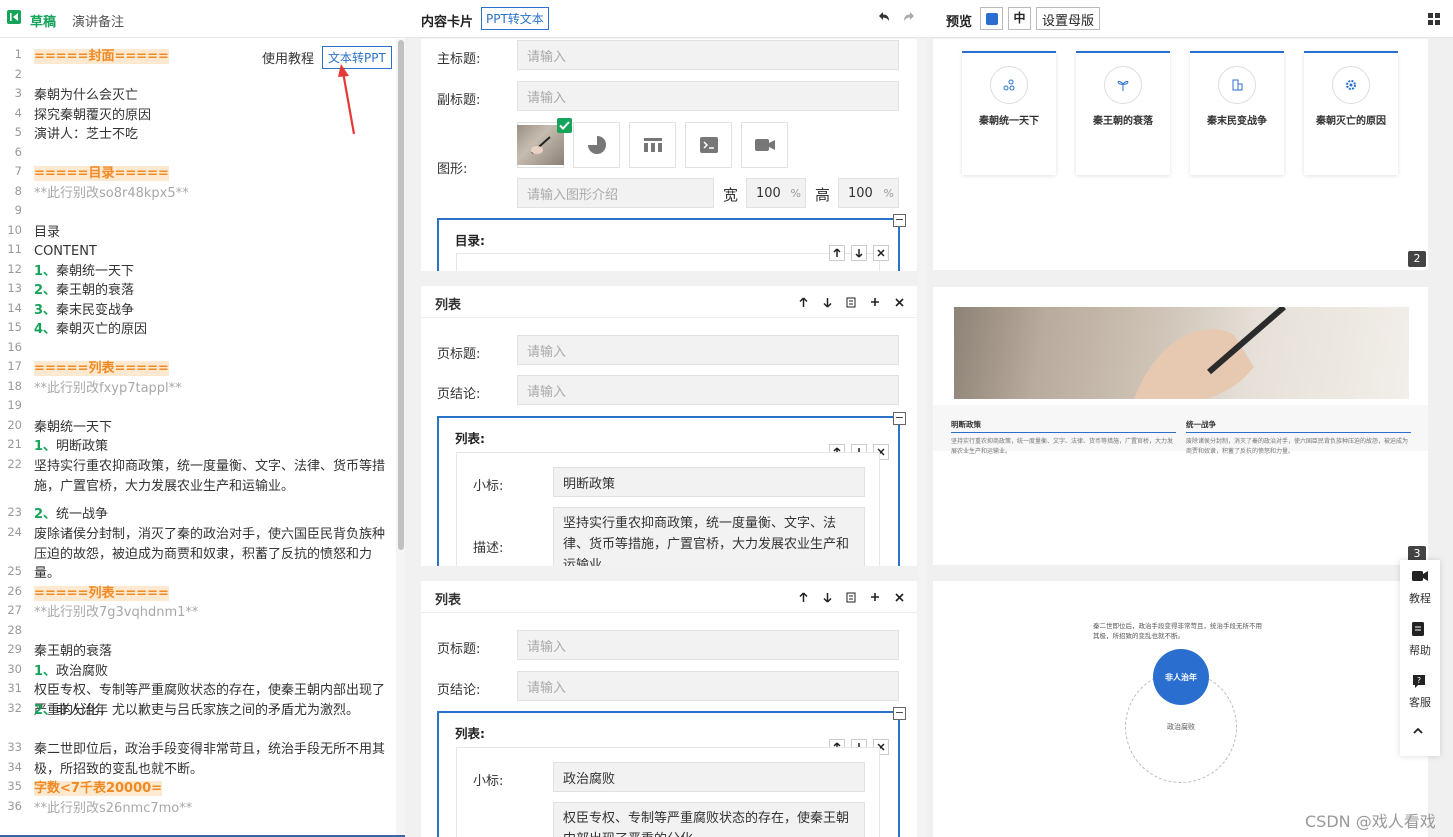 The width and height of the screenshot is (1453, 837). I want to click on line-number: 2, so click(18, 74).